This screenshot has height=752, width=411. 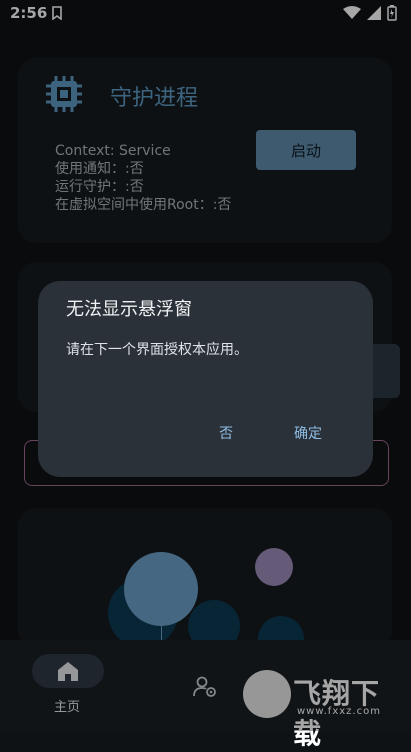 I want to click on dialog-positive-button: 确定, so click(x=308, y=433).